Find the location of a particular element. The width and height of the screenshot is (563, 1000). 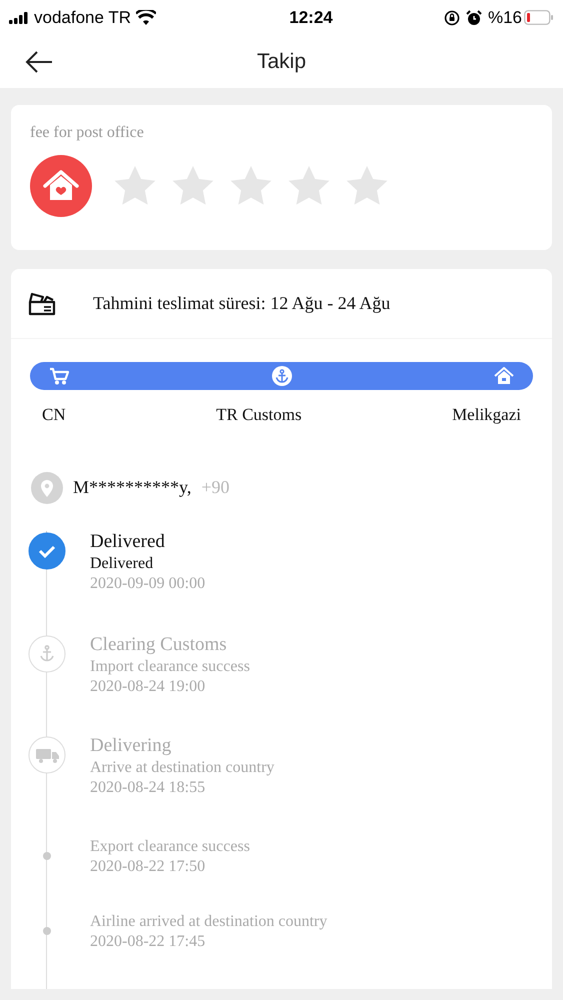

route-stop-label: Melikgazi is located at coordinates (486, 415).